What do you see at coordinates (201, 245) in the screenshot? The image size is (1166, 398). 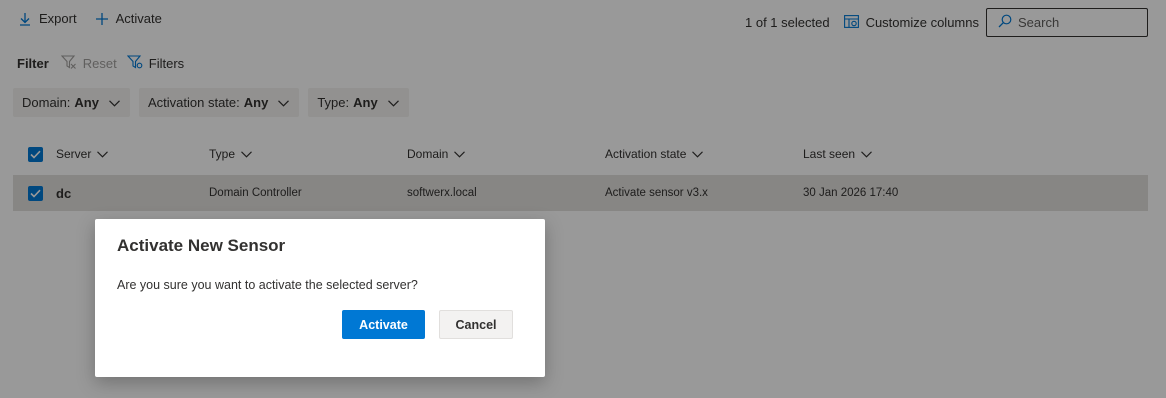 I see `dialog-title: Activate New Sensor` at bounding box center [201, 245].